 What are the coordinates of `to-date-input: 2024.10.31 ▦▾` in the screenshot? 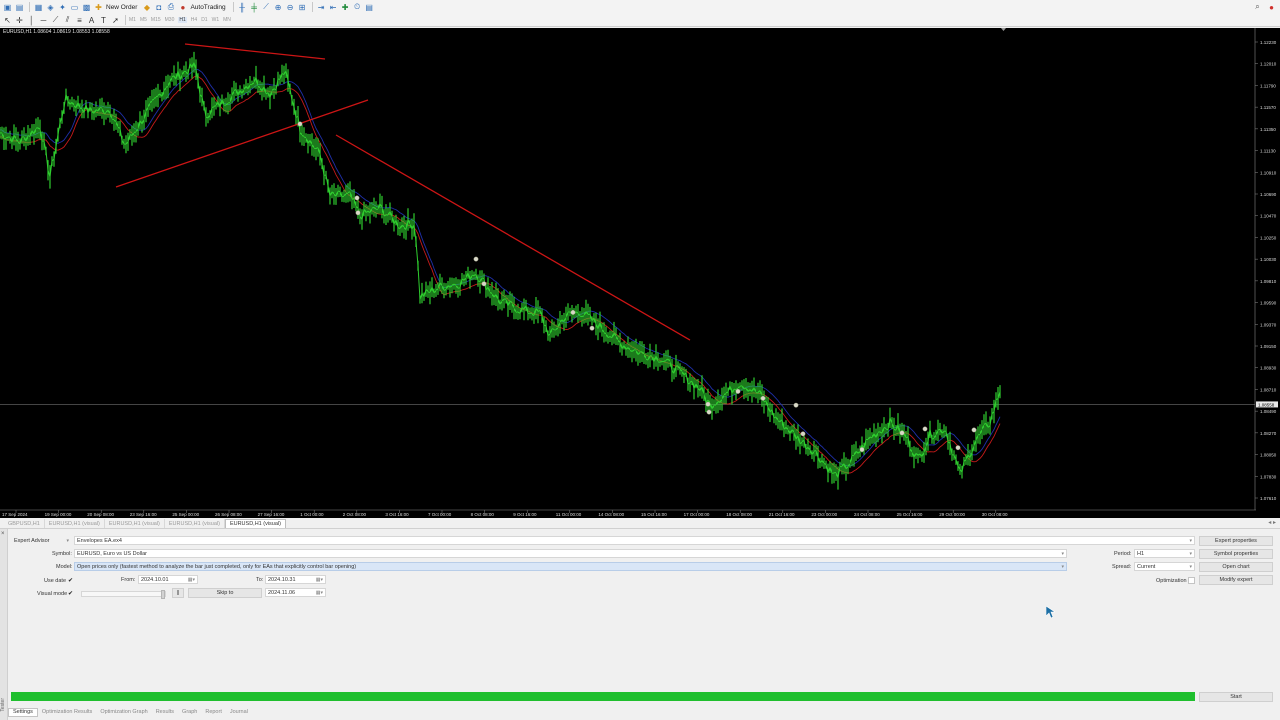 It's located at (295, 579).